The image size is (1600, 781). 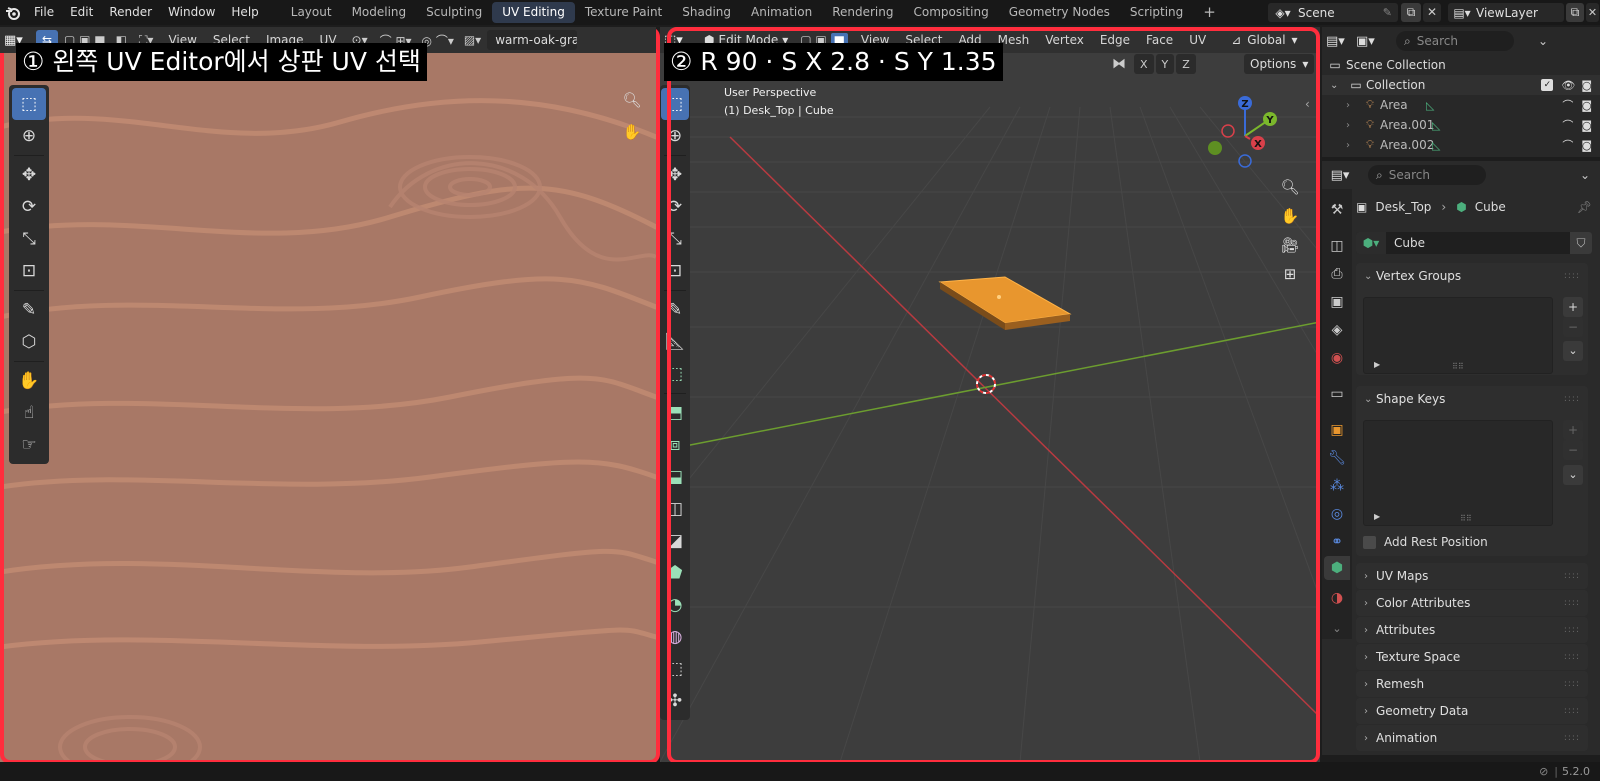 What do you see at coordinates (1245, 136) in the screenshot?
I see `navigation-gizmo: Z Y X` at bounding box center [1245, 136].